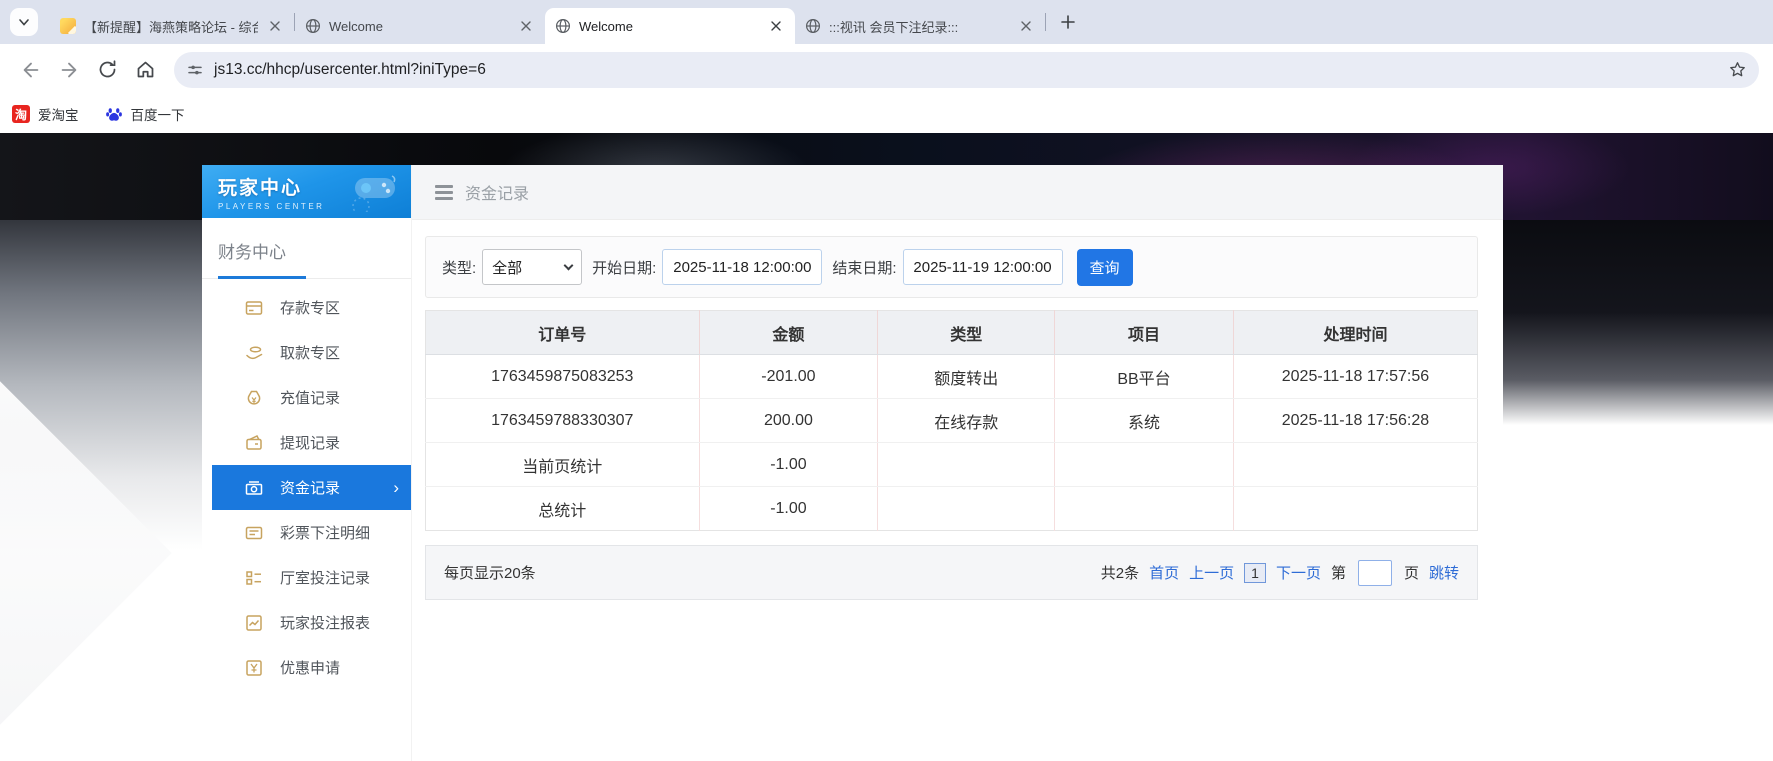 Image resolution: width=1773 pixels, height=761 pixels. Describe the element at coordinates (262, 277) in the screenshot. I see `section-underline` at that location.